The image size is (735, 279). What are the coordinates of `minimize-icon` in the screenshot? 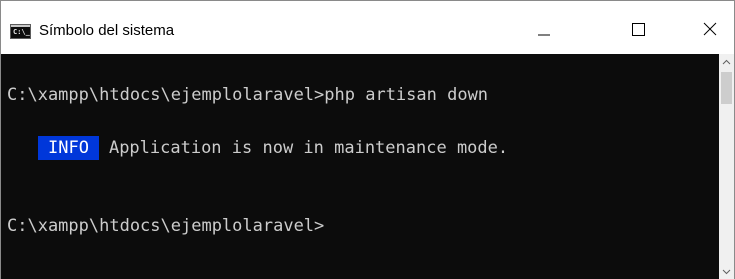 It's located at (544, 35).